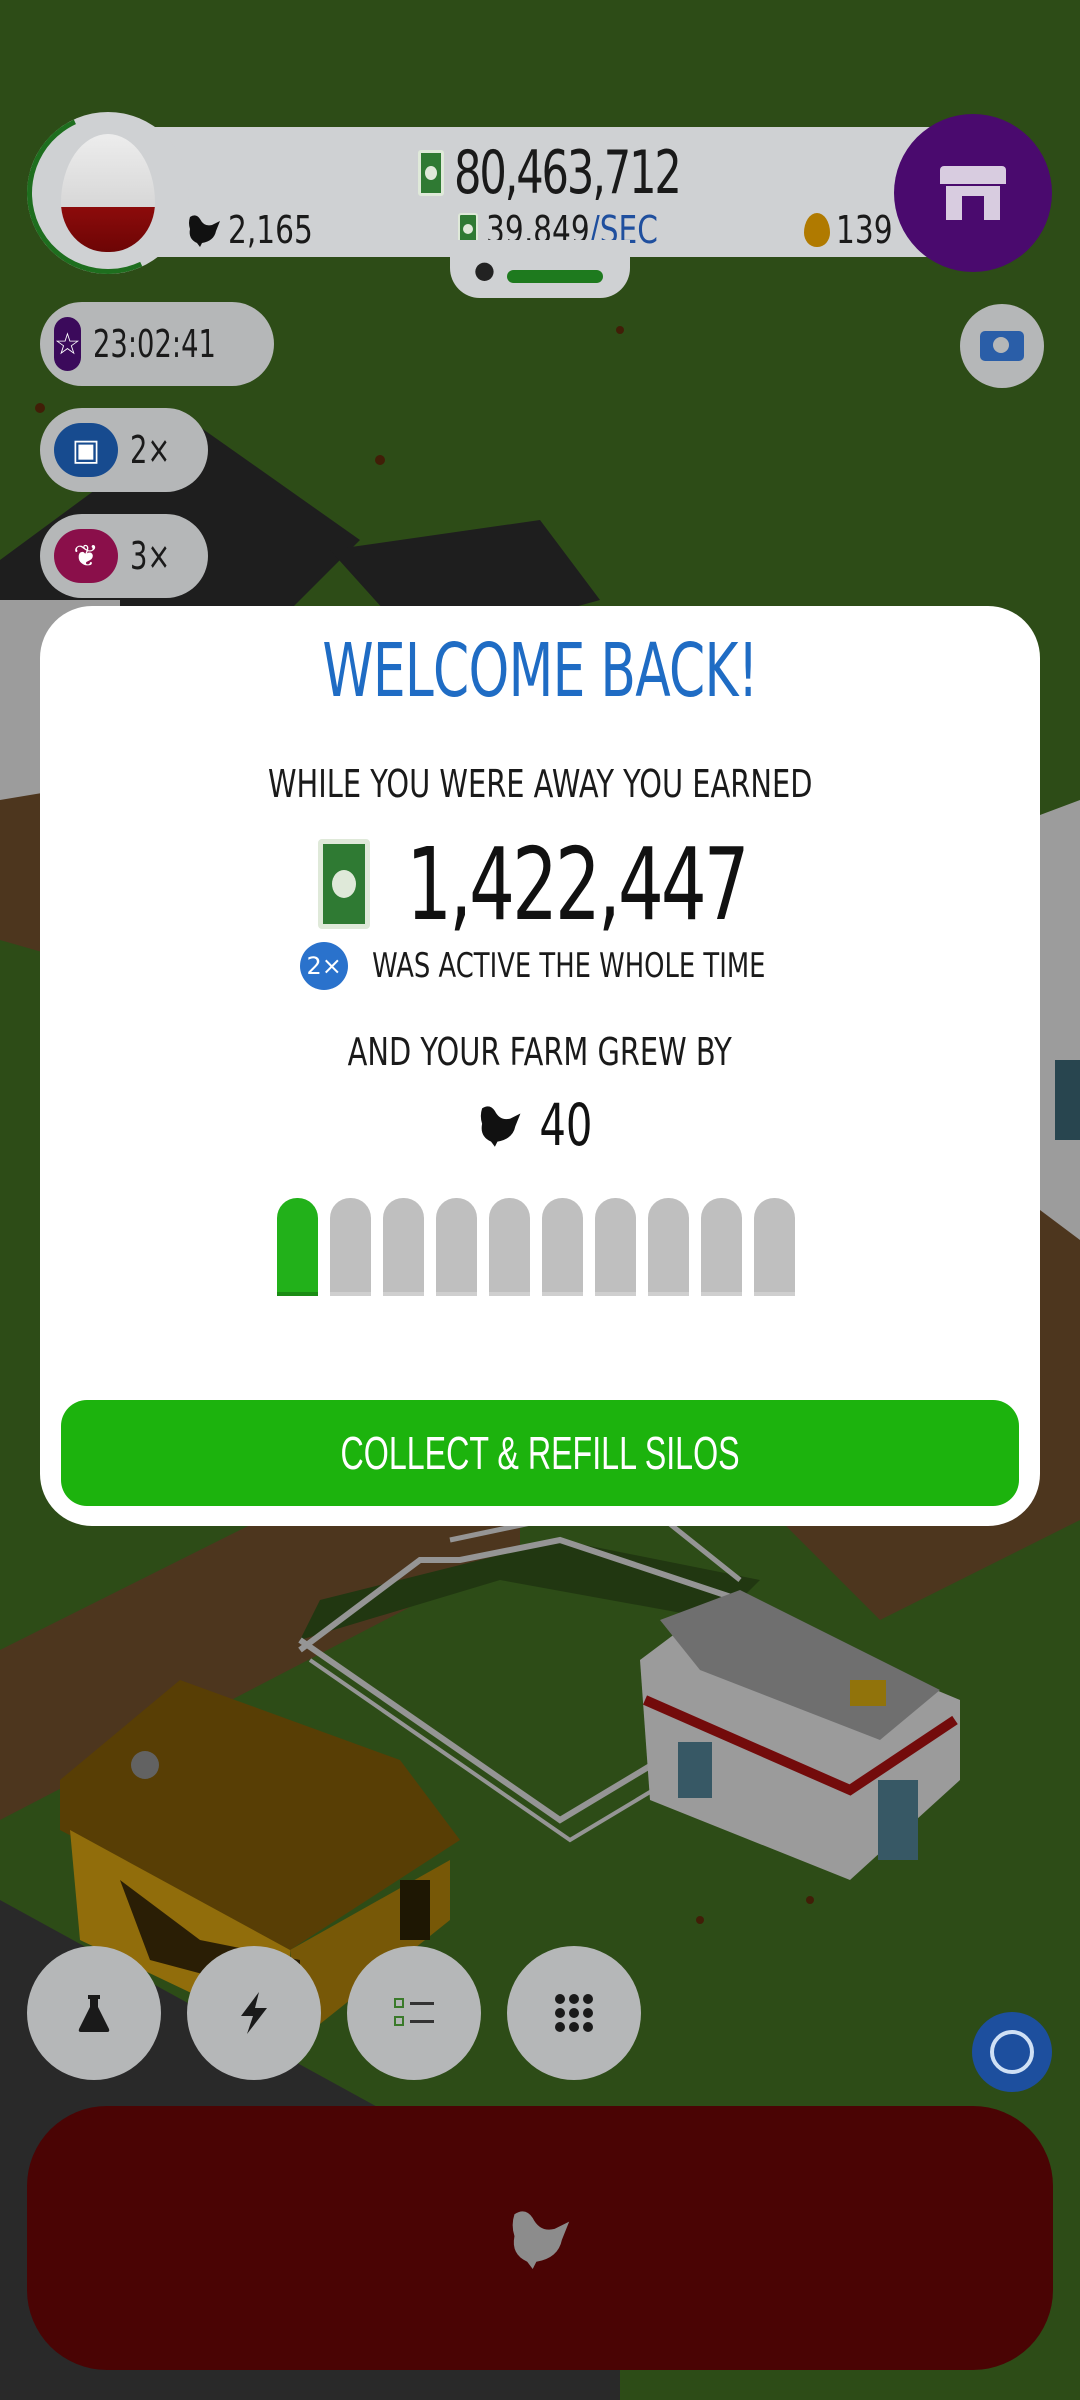 The image size is (1080, 2400). Describe the element at coordinates (124, 450) in the screenshot. I see `video-boost-pill: ▣ 2×` at that location.